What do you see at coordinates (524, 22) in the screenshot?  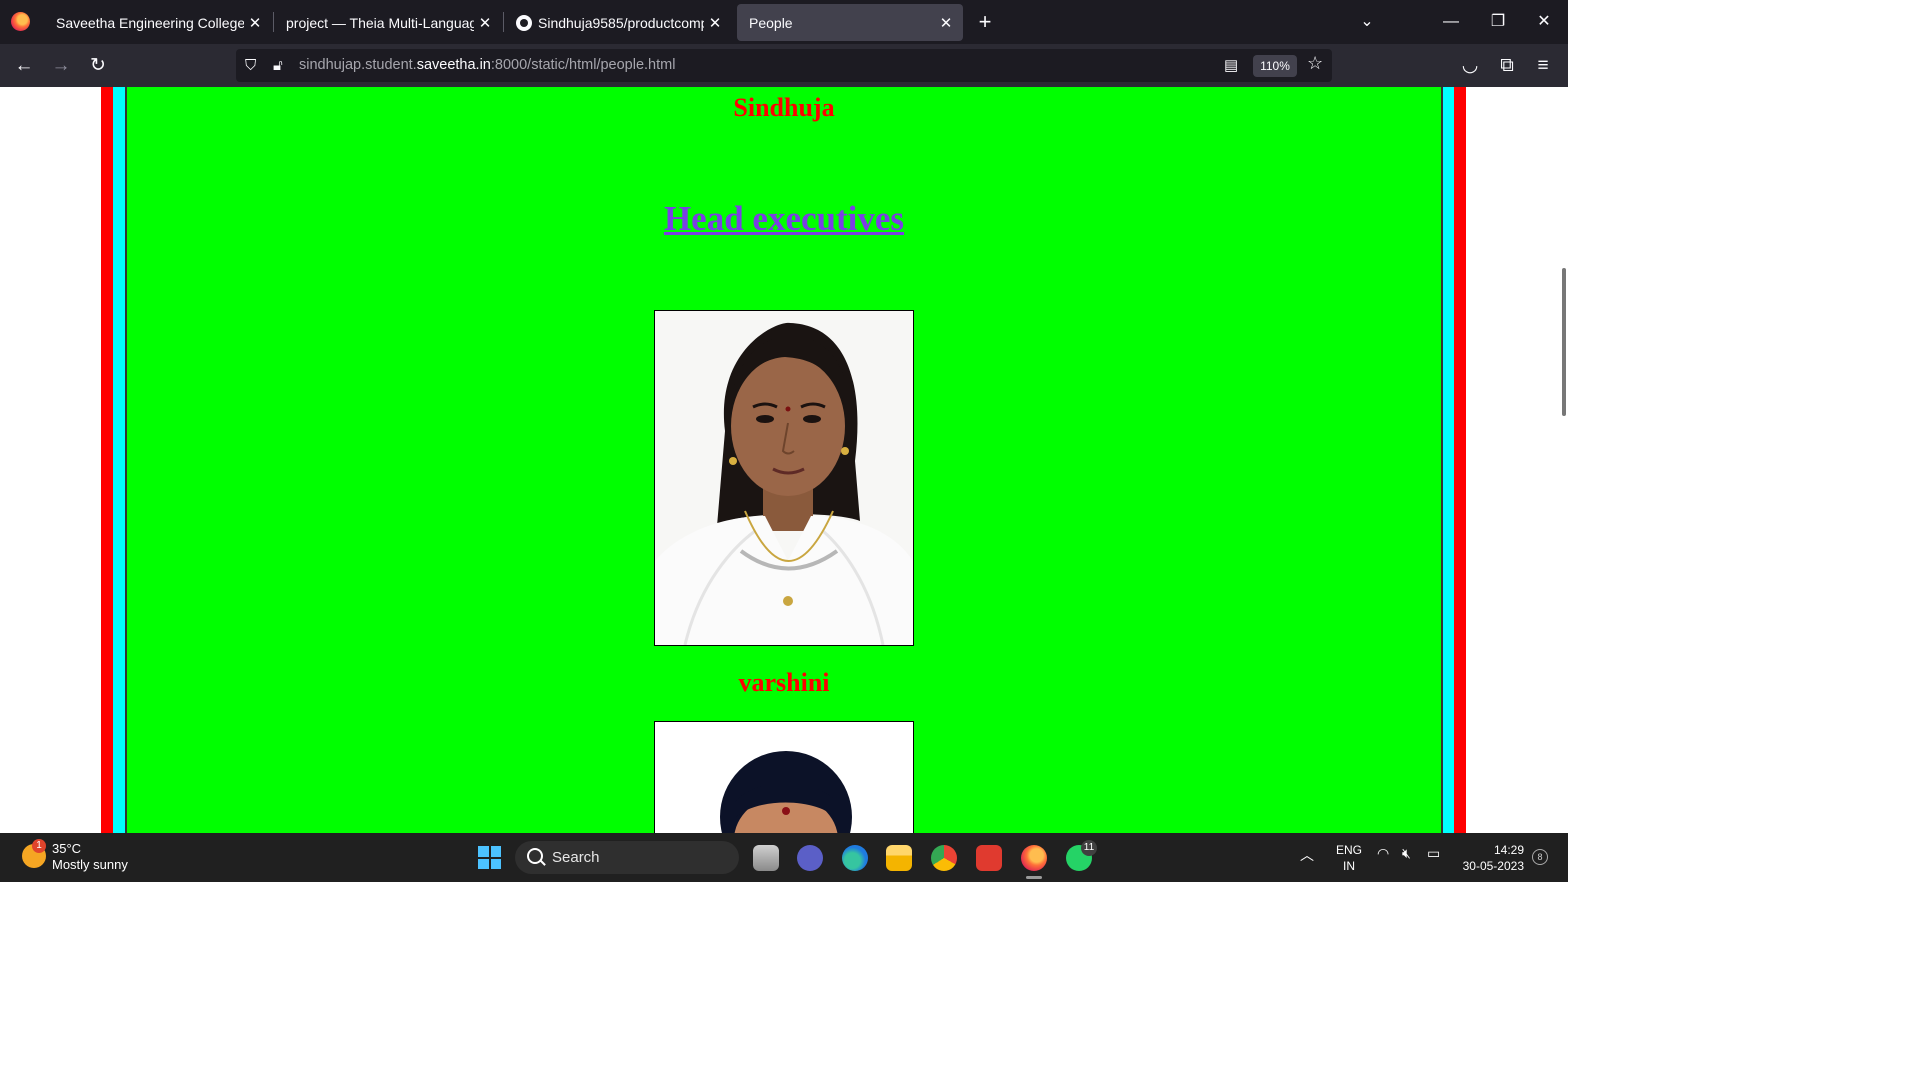 I see `github-icon` at bounding box center [524, 22].